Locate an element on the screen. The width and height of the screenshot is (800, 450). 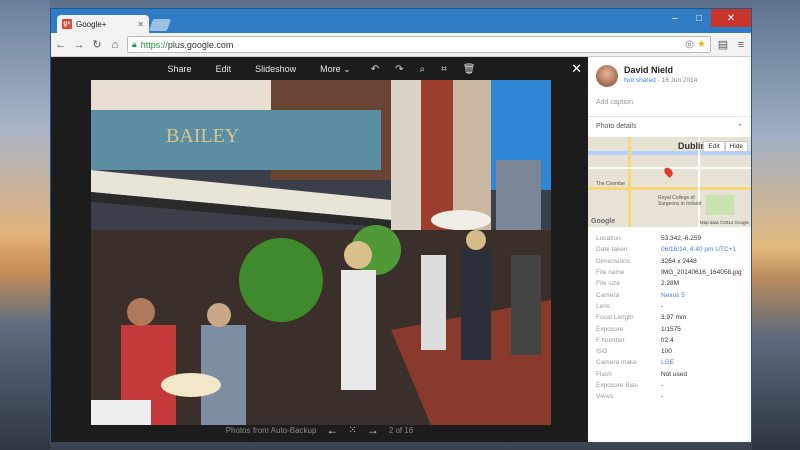
chevron-down-icon: ⌄ is located at coordinates (347, 68).